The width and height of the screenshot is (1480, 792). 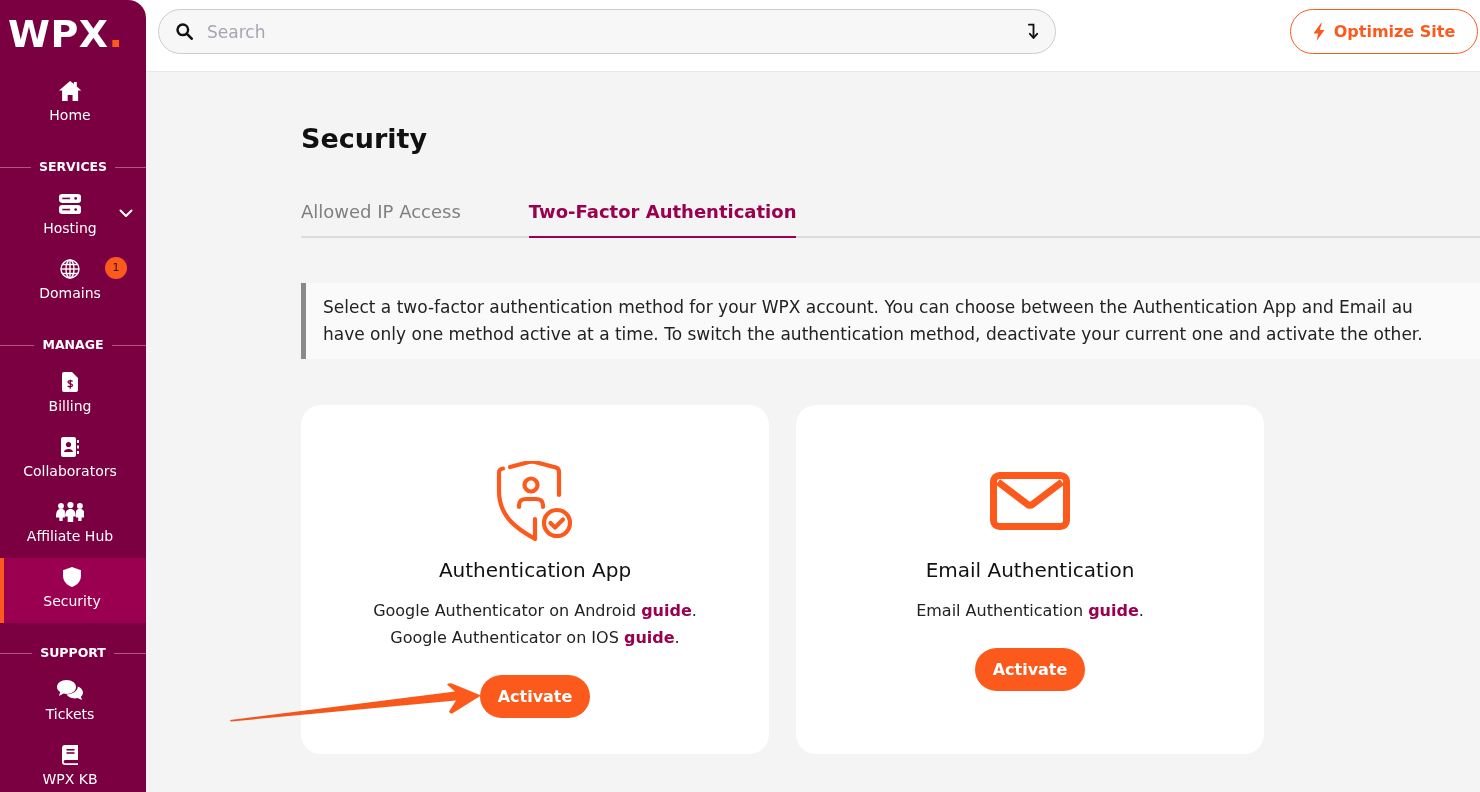 What do you see at coordinates (73, 590) in the screenshot?
I see `sidebar-item: Security` at bounding box center [73, 590].